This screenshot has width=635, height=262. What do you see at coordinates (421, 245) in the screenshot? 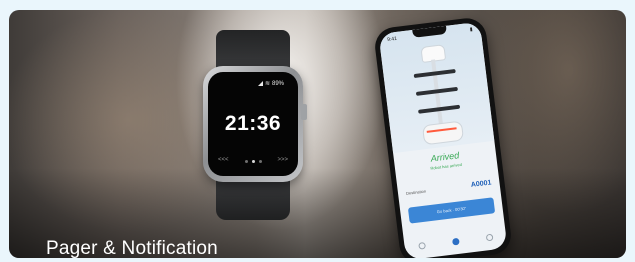
I see `nav-home-icon` at bounding box center [421, 245].